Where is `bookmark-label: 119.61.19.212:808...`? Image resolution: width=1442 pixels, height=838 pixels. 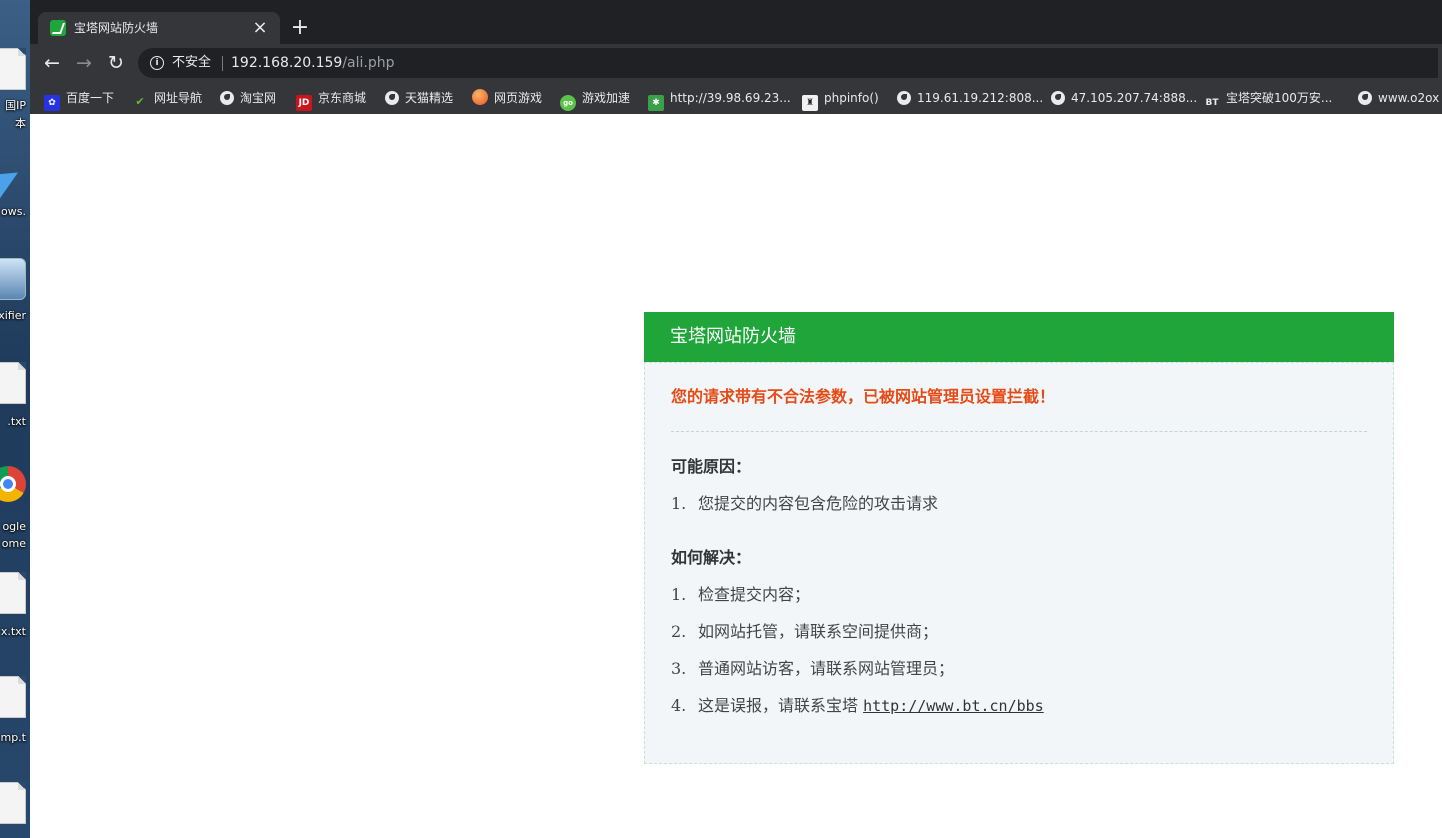 bookmark-label: 119.61.19.212:808... is located at coordinates (980, 98).